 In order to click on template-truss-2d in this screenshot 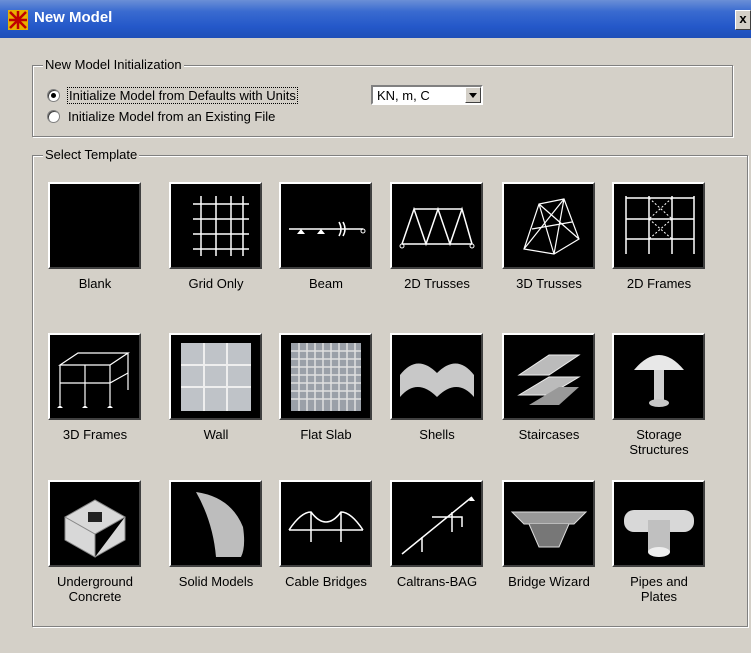, I will do `click(436, 225)`.